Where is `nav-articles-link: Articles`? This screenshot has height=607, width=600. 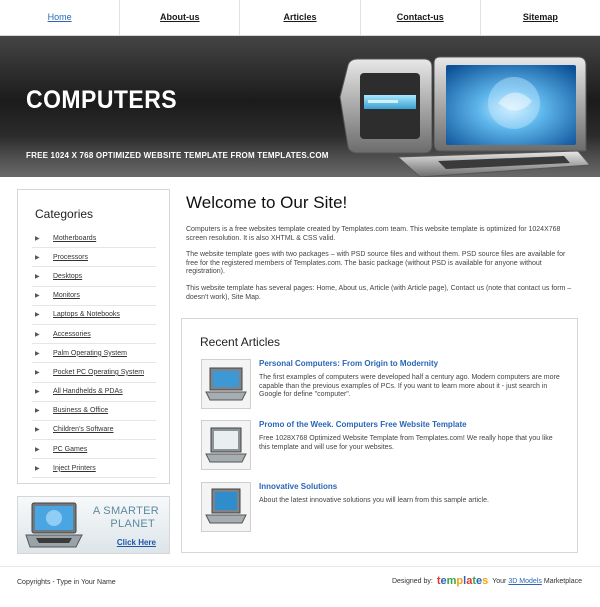 nav-articles-link: Articles is located at coordinates (300, 17).